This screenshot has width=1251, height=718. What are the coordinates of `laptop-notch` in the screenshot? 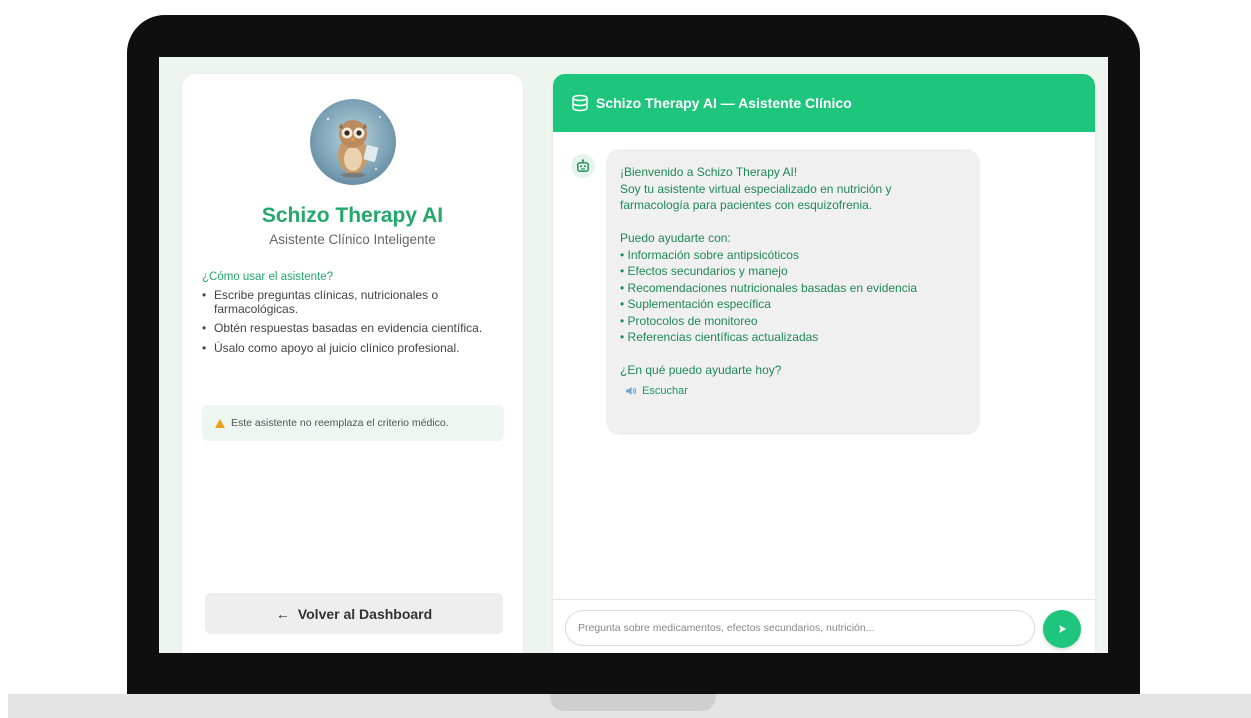 It's located at (633, 702).